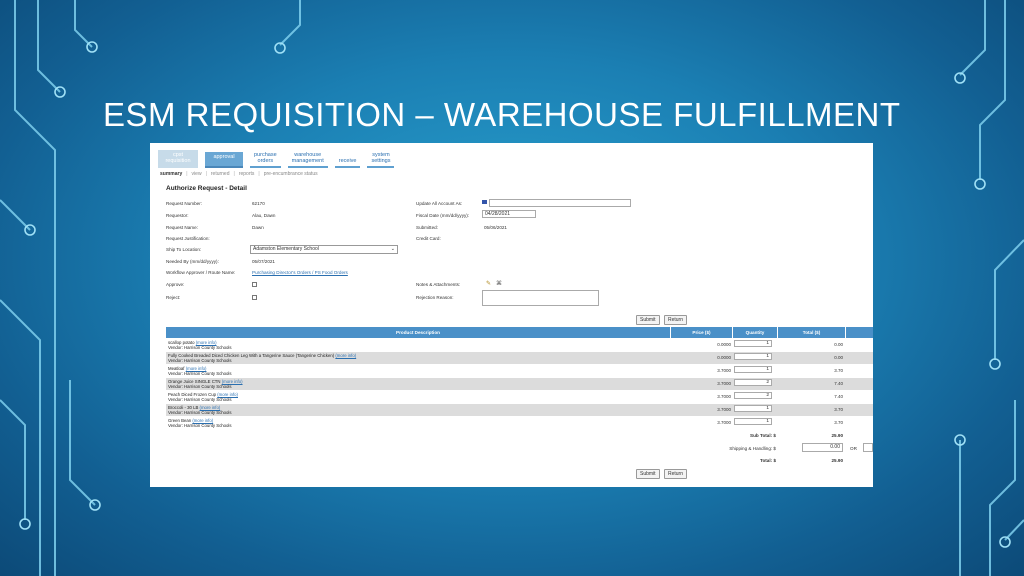 Image resolution: width=1024 pixels, height=576 pixels. What do you see at coordinates (648, 474) in the screenshot?
I see `submit-button-bottom: Submit` at bounding box center [648, 474].